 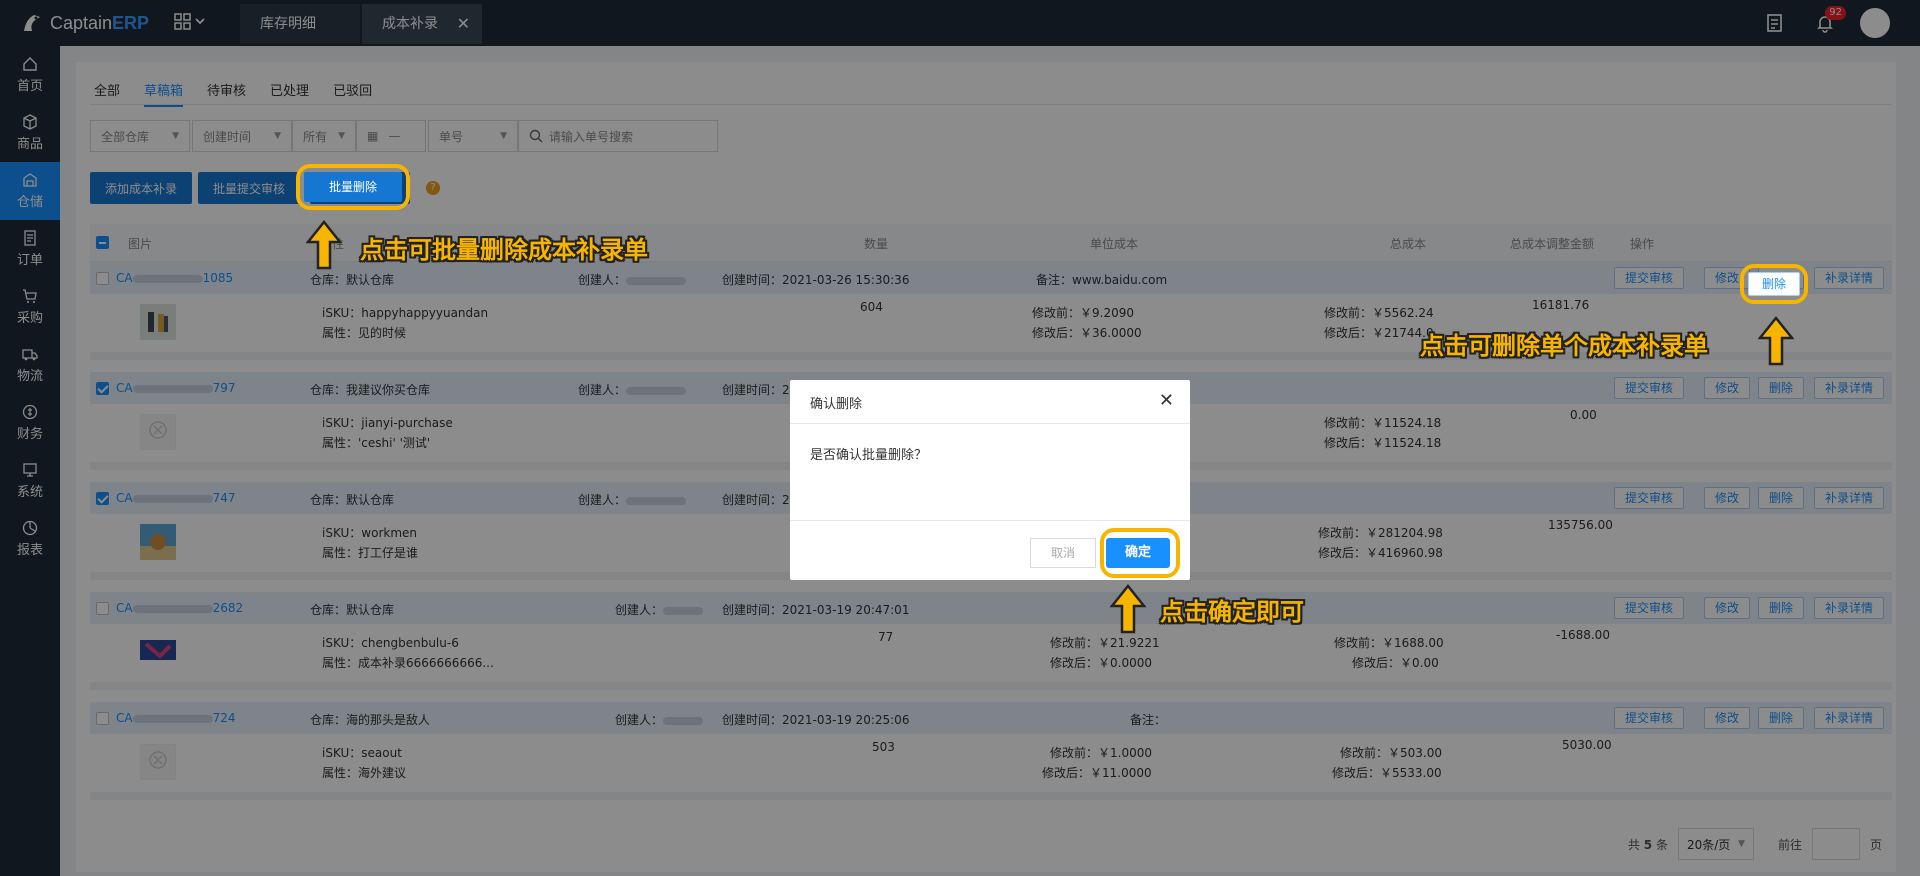 I want to click on highlight-confirm, so click(x=1140, y=553).